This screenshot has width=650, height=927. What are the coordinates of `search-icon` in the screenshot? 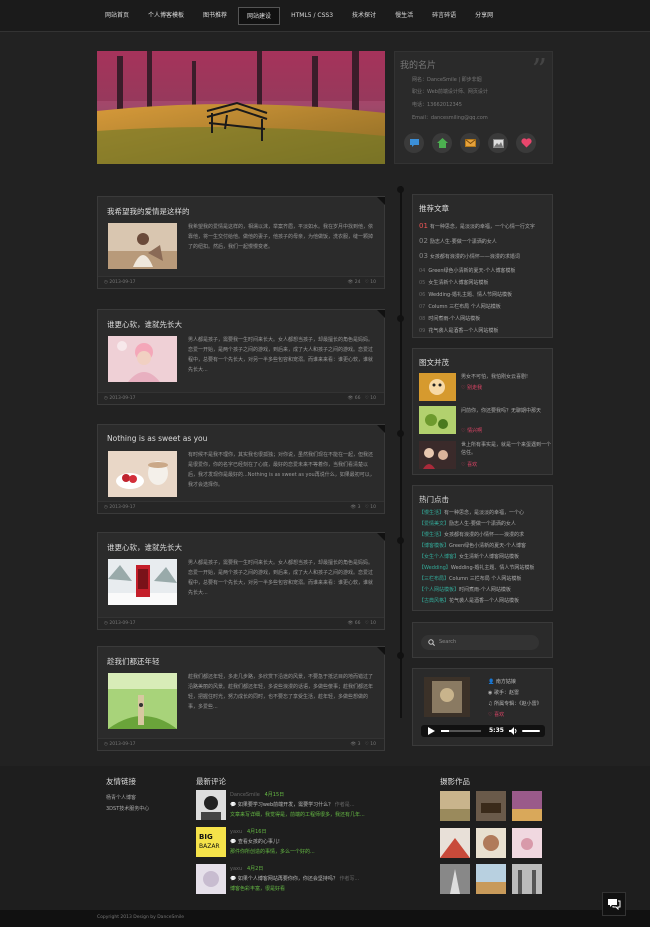 It's located at (431, 642).